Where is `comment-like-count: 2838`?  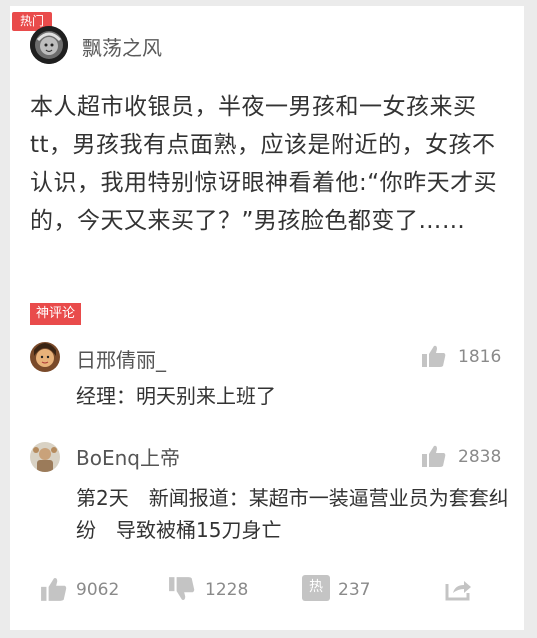
comment-like-count: 2838 is located at coordinates (480, 457).